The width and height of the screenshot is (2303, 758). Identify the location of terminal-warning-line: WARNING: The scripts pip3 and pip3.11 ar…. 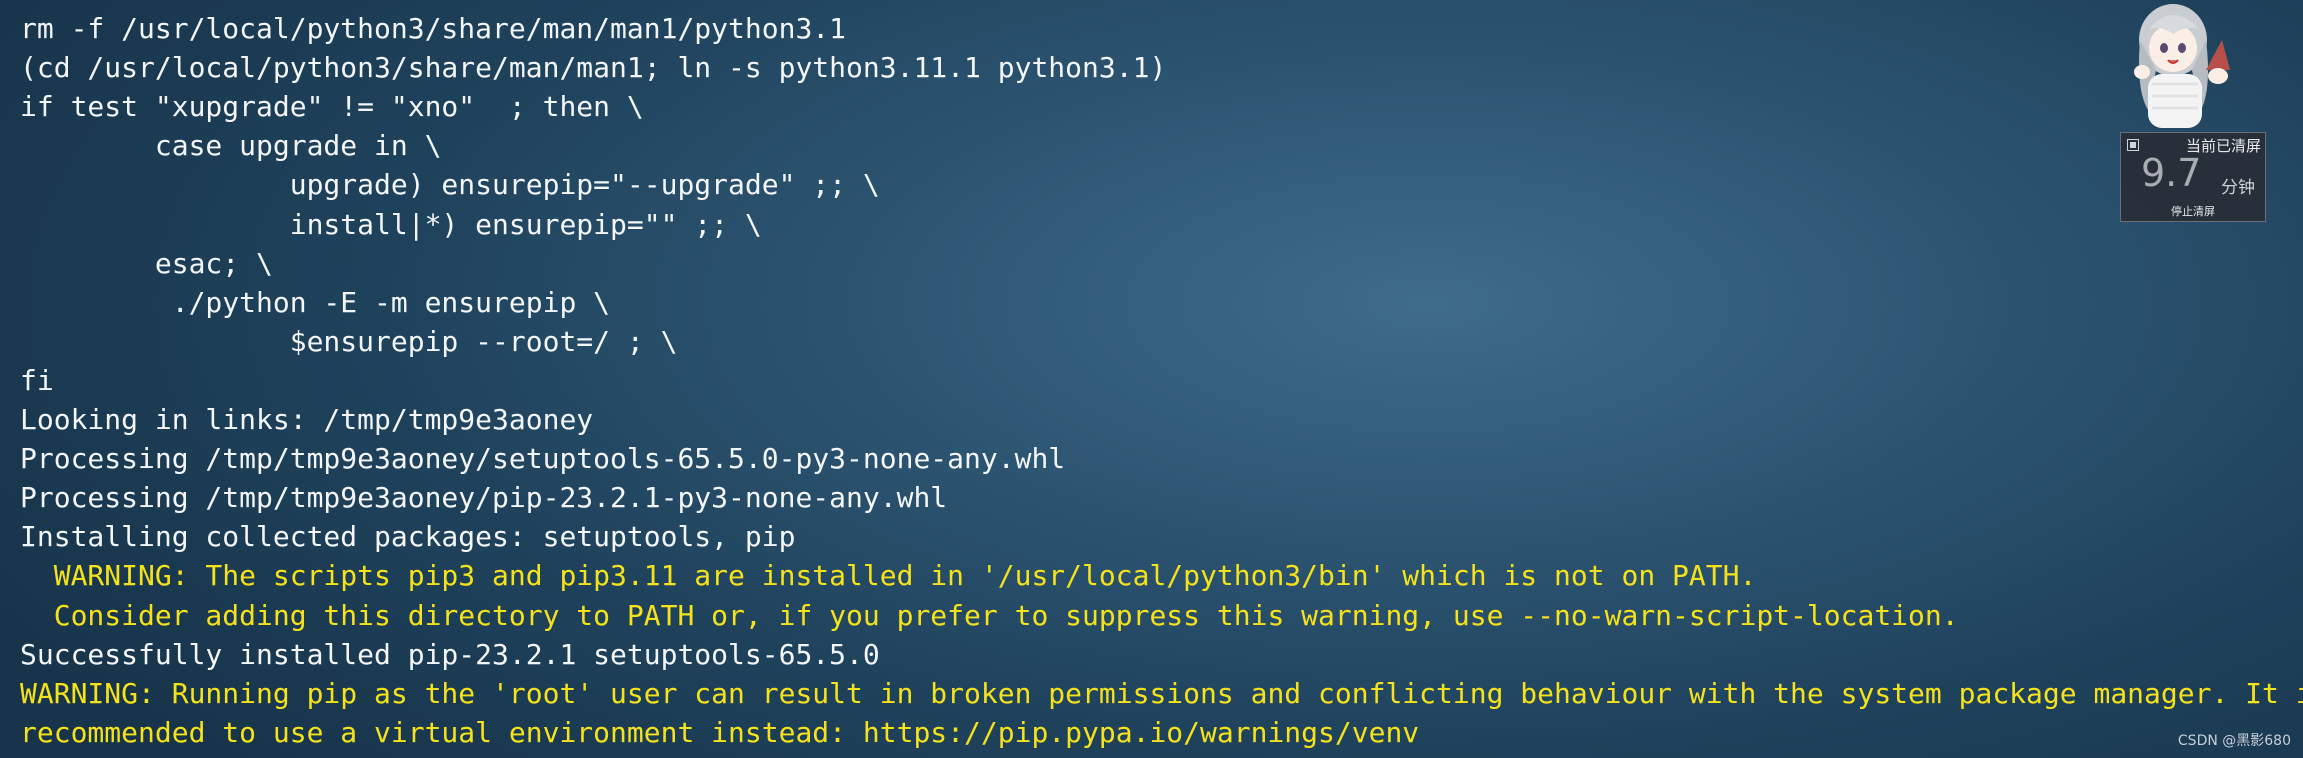
(888, 575).